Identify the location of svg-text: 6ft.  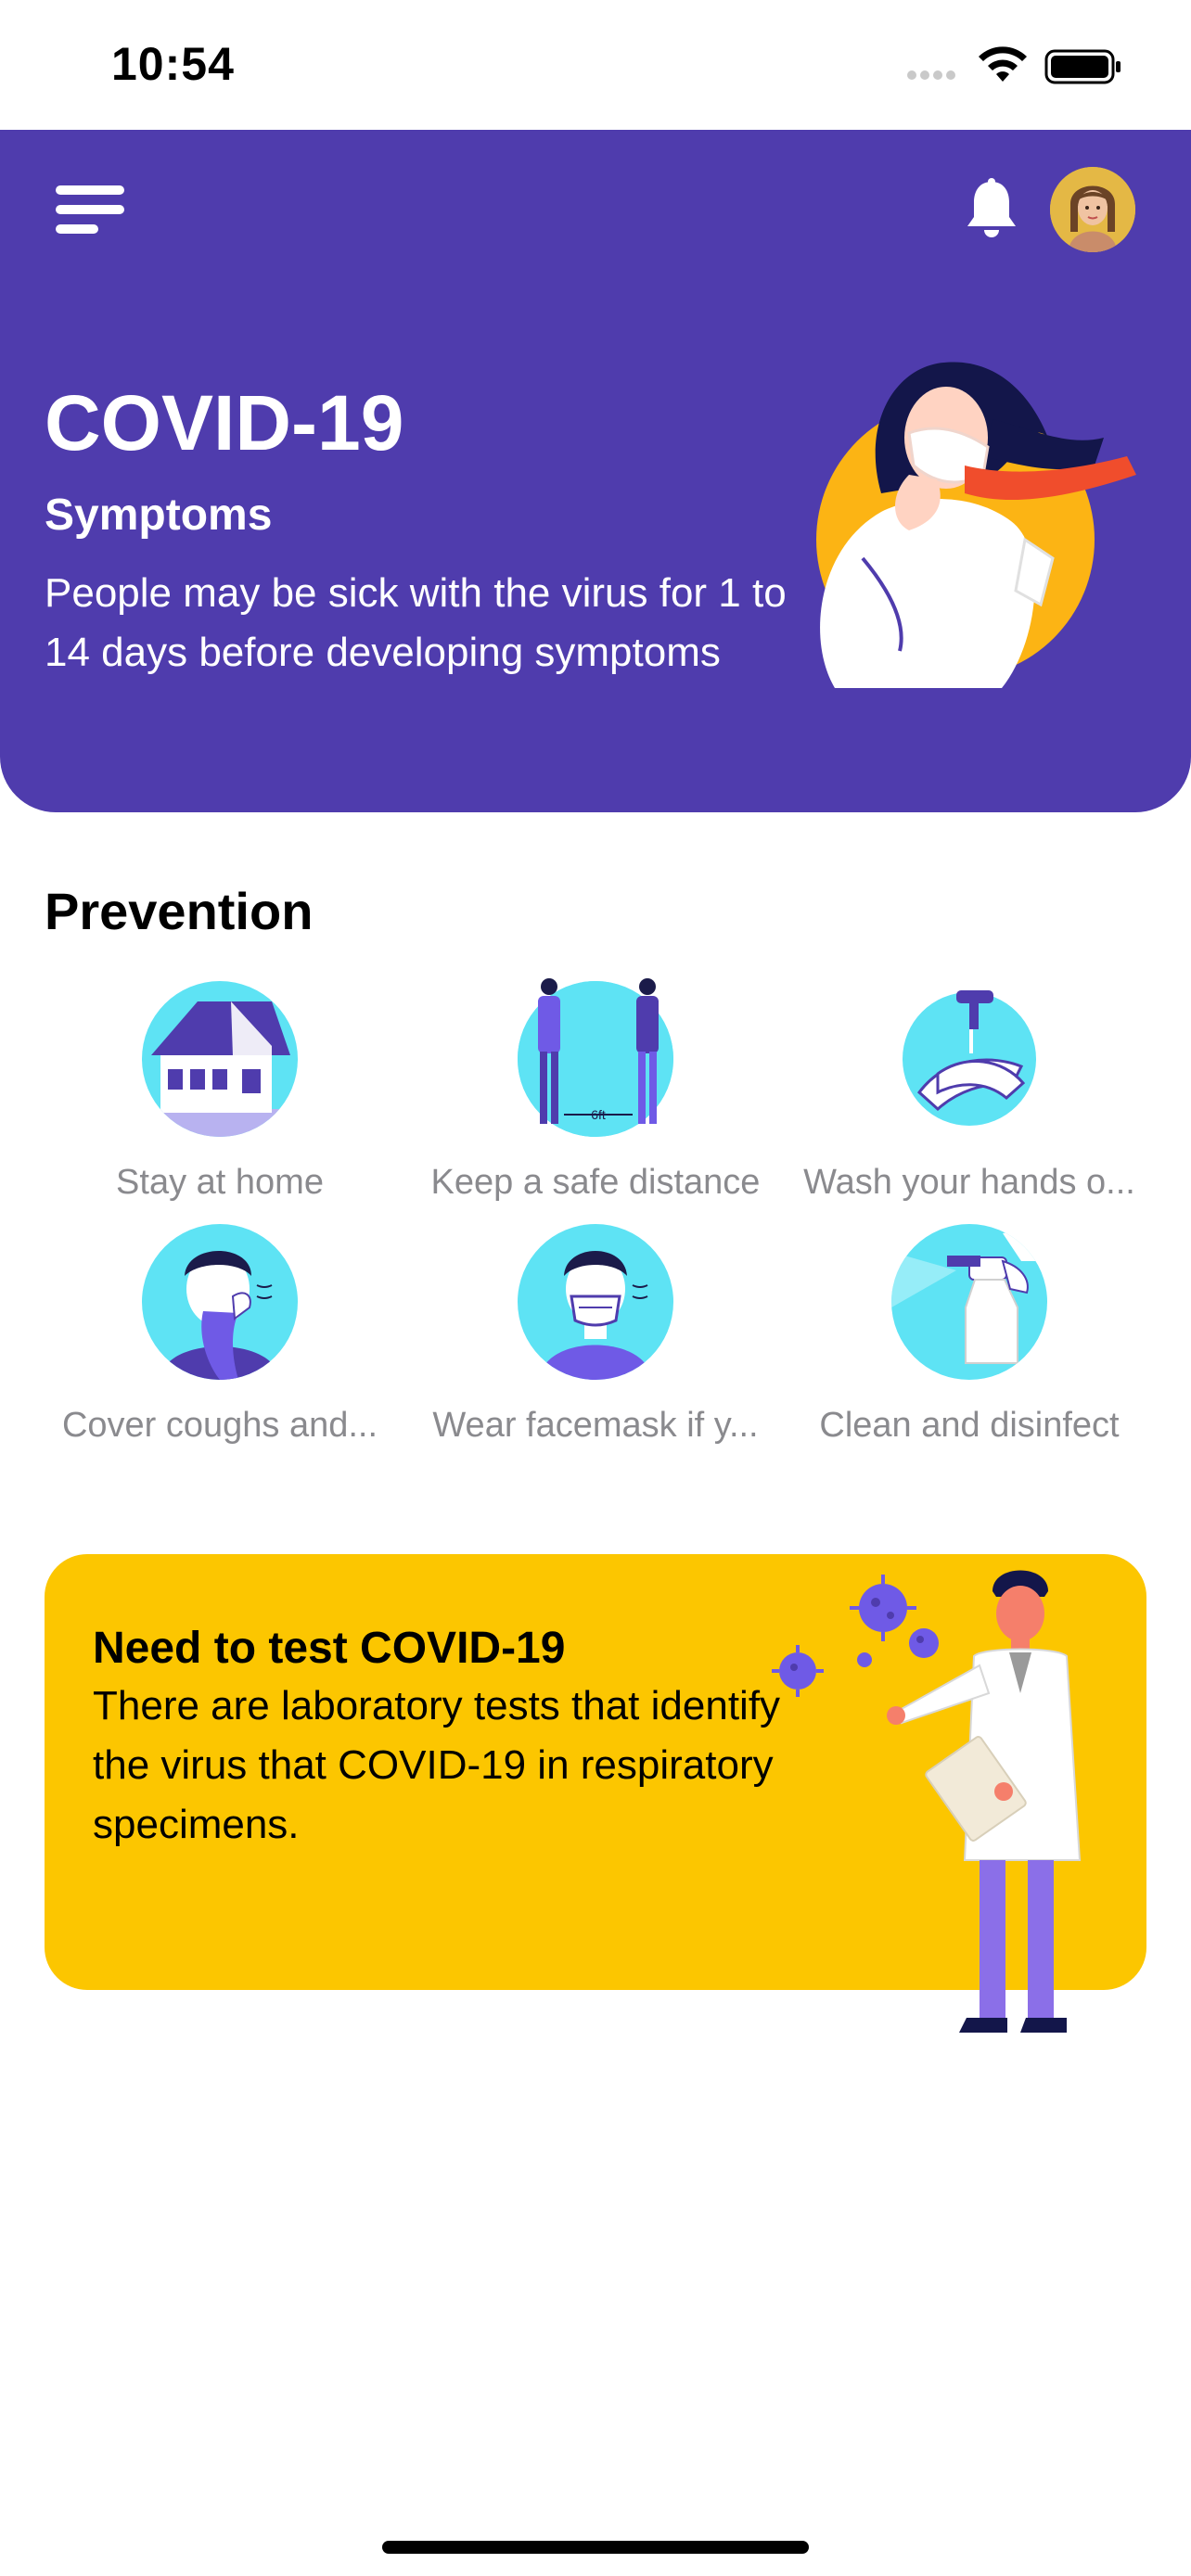
(598, 1115).